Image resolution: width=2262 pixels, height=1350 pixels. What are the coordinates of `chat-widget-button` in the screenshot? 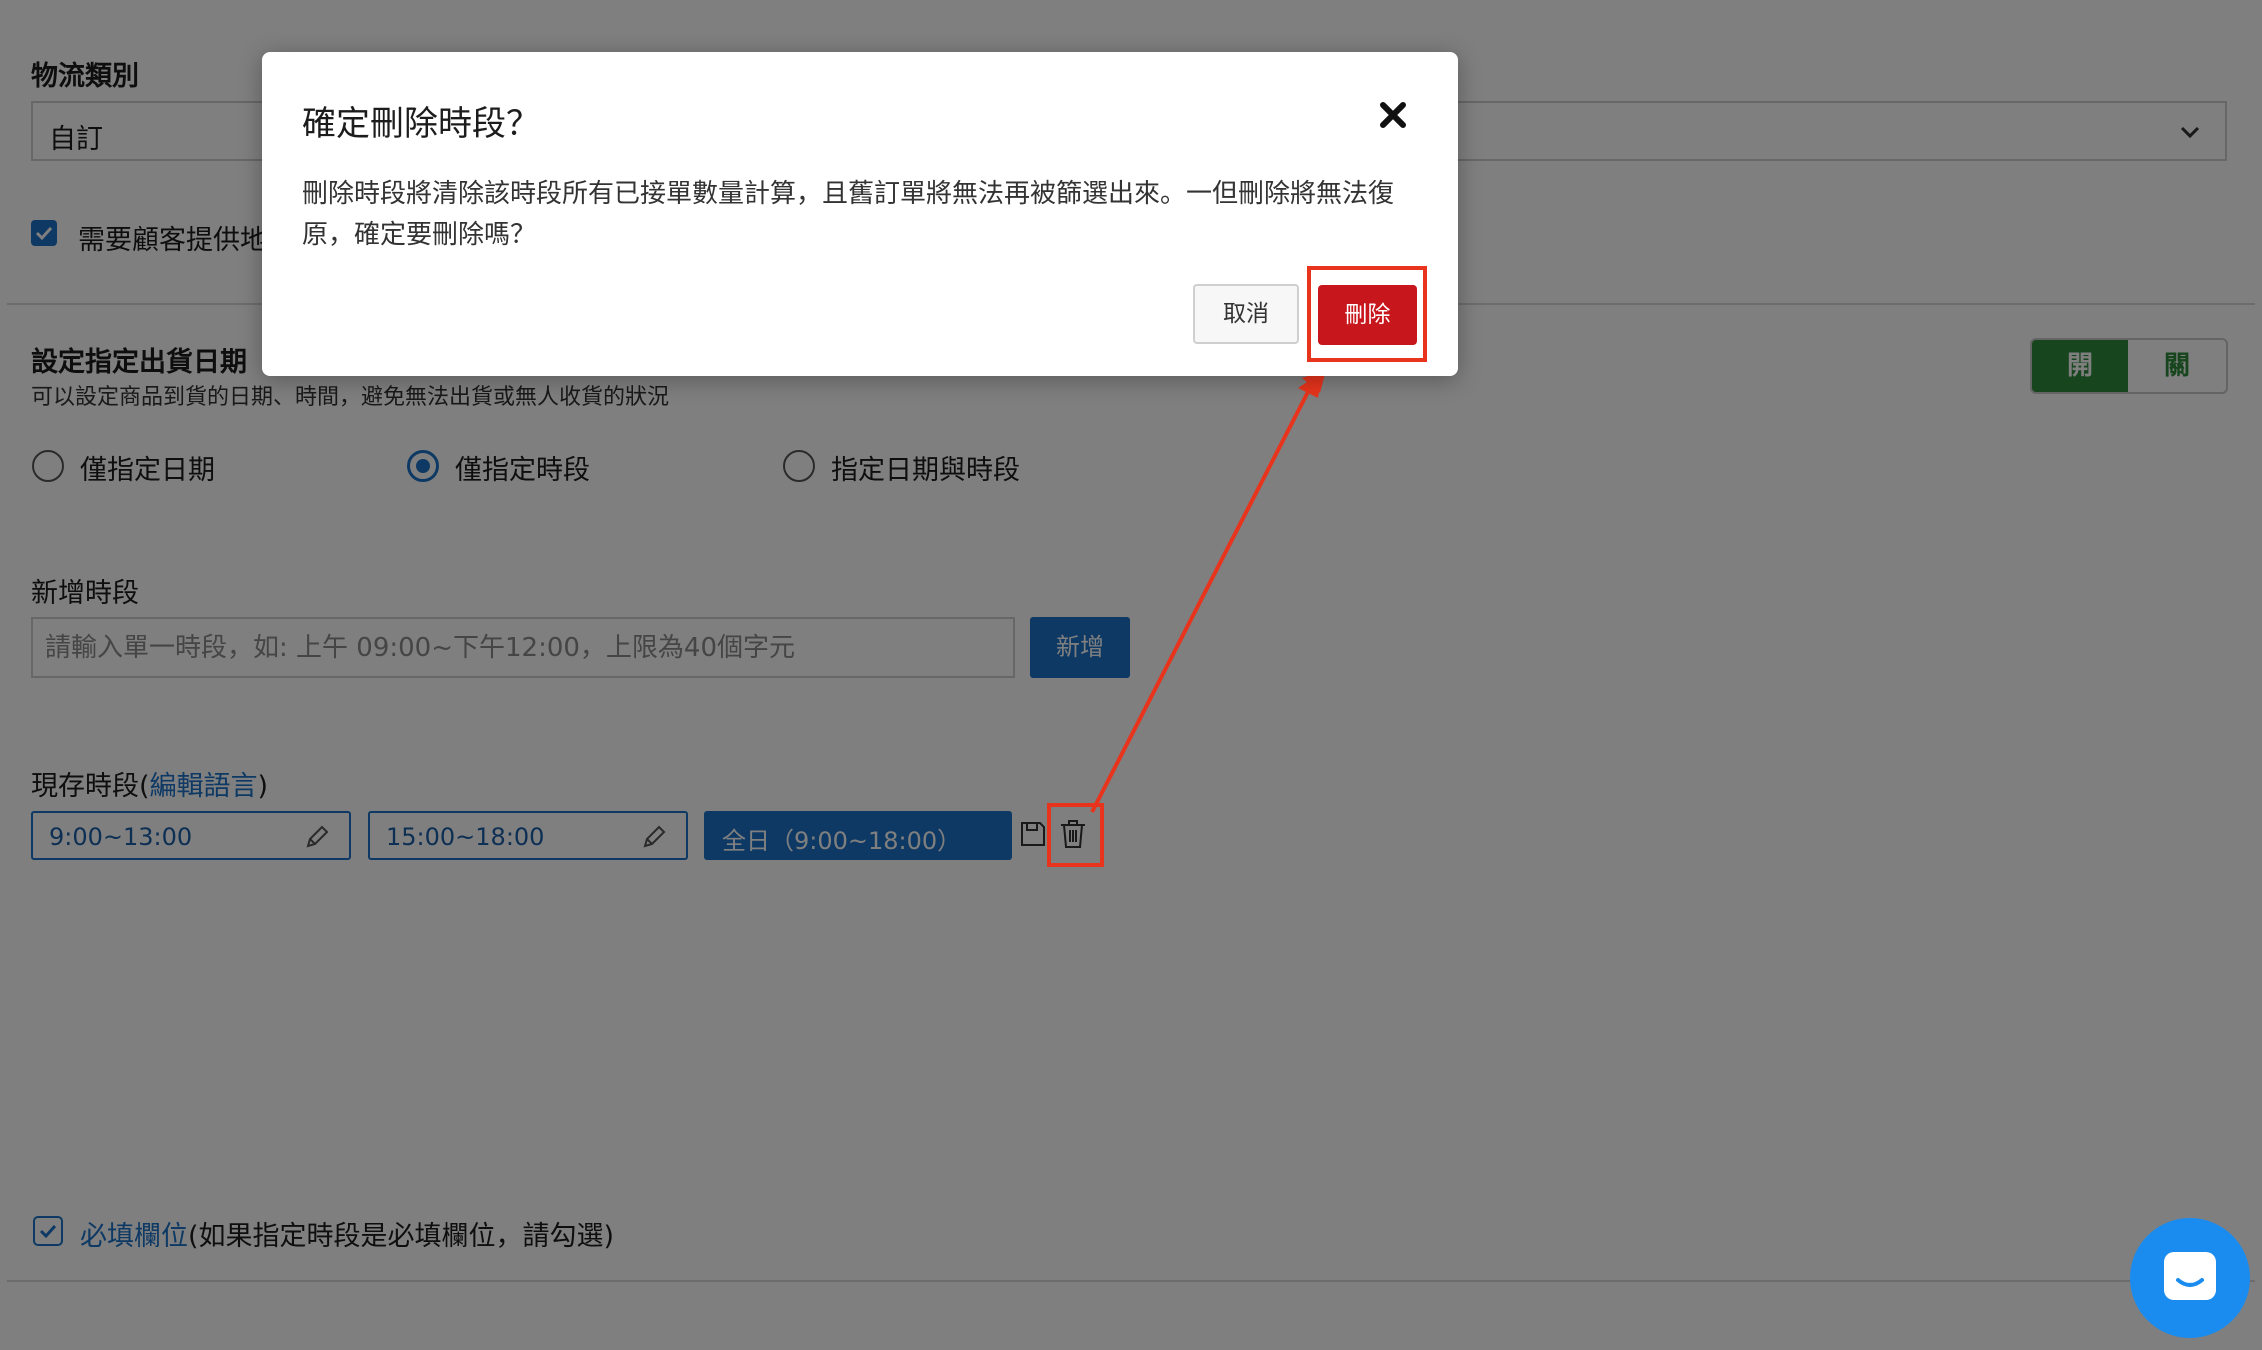 It's located at (2190, 1278).